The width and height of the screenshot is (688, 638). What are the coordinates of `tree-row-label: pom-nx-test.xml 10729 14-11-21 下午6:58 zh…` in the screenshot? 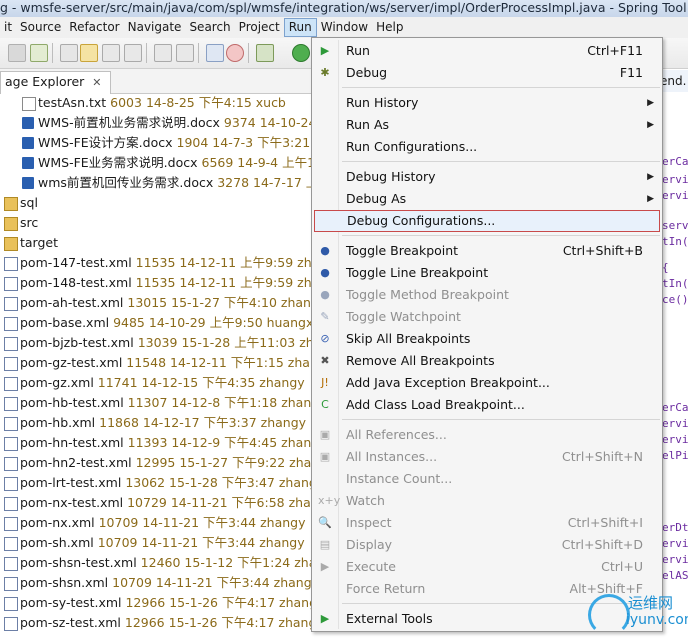 It's located at (166, 503).